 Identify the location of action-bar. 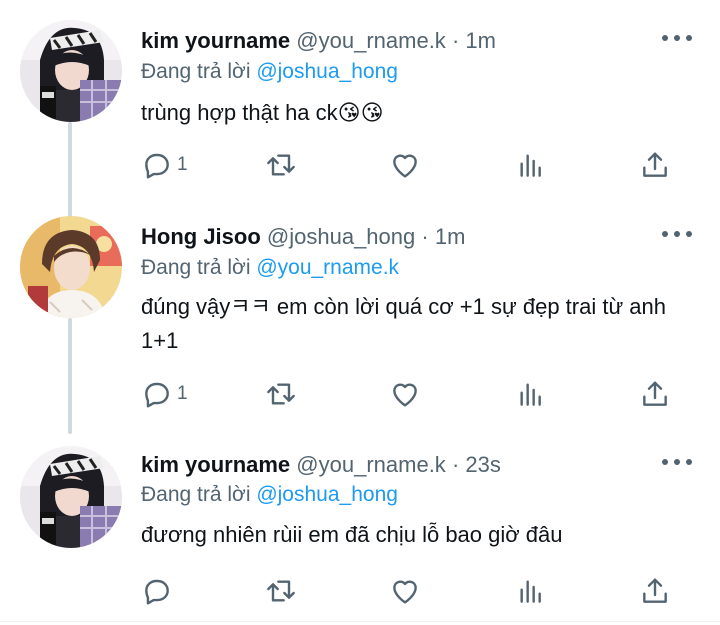
(411, 591).